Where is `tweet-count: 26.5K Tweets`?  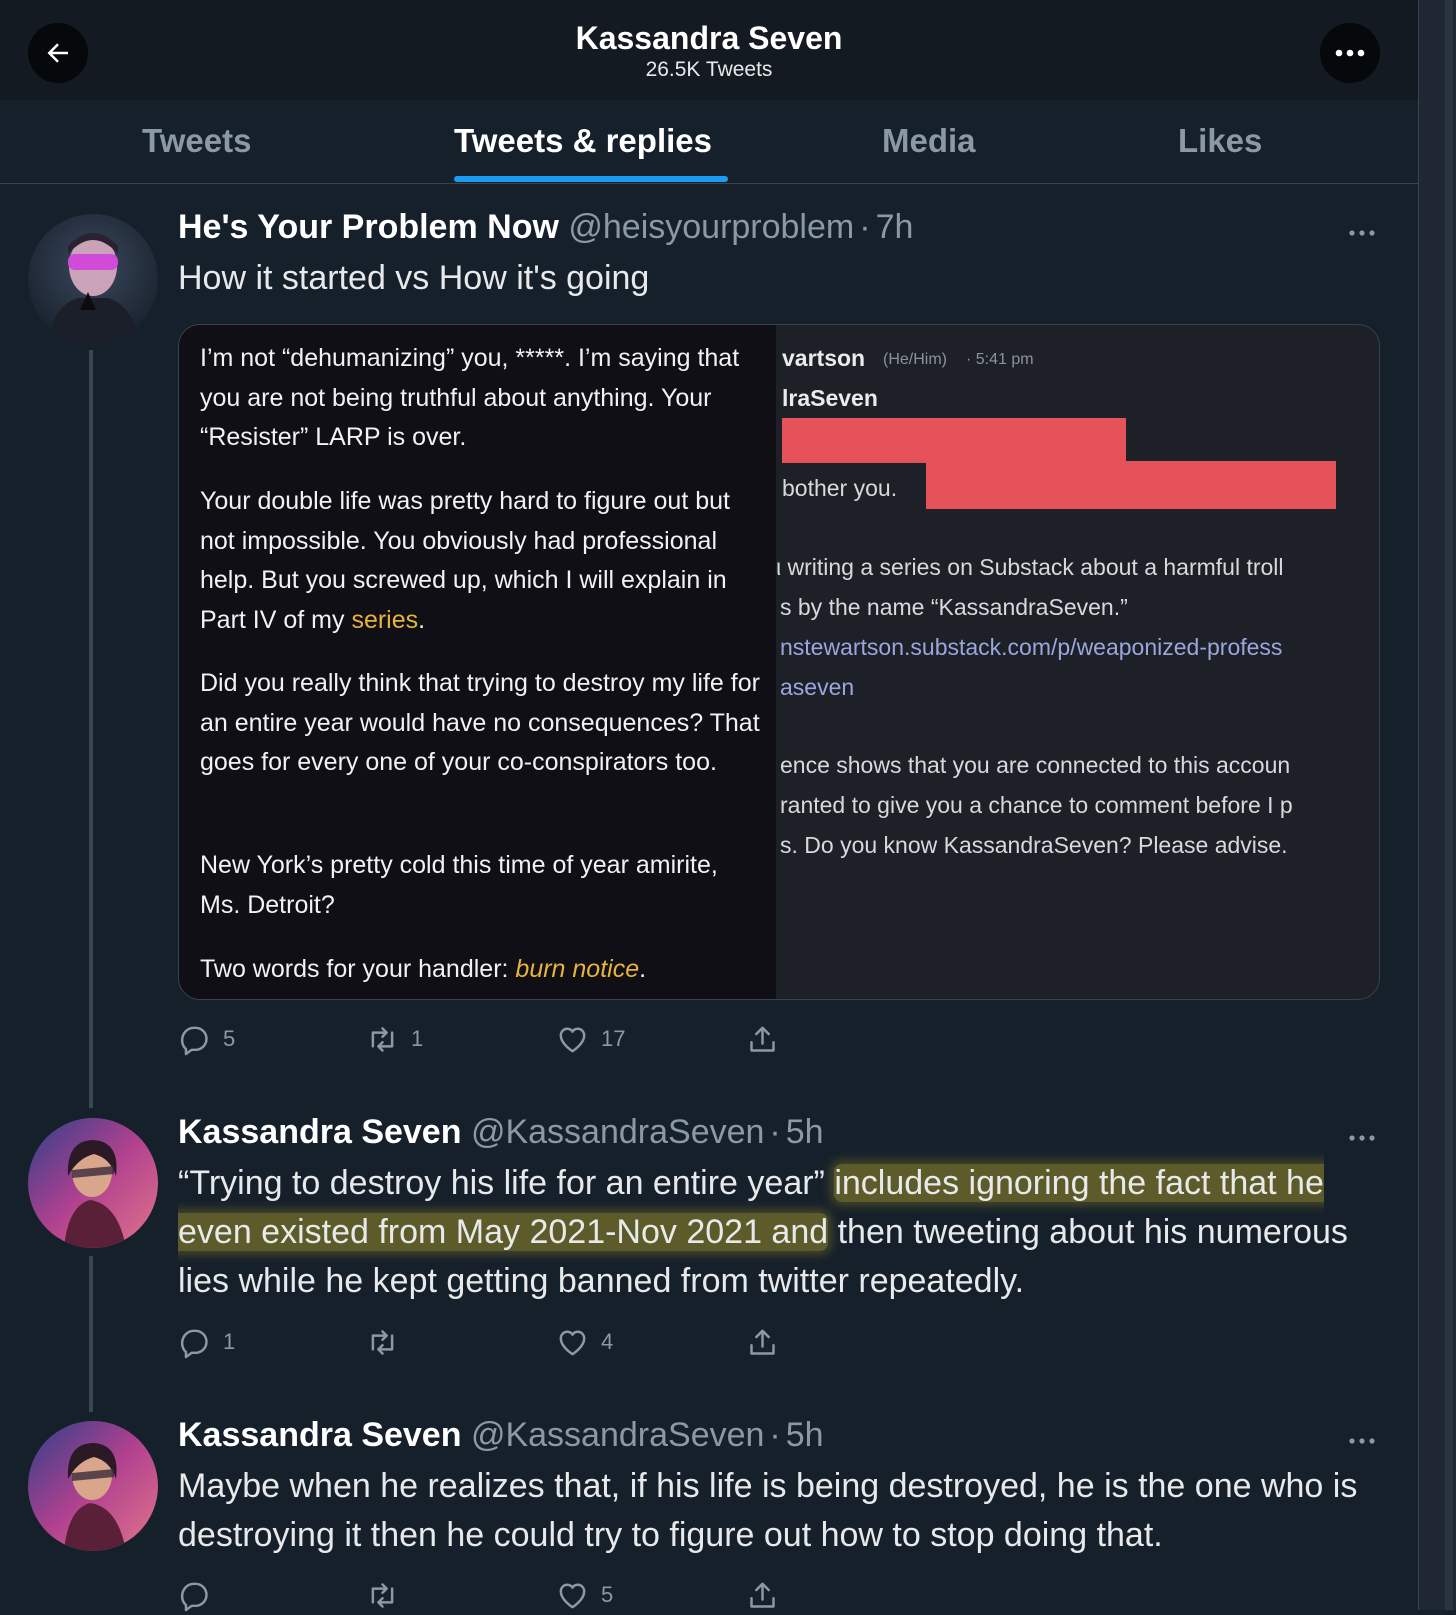 tweet-count: 26.5K Tweets is located at coordinates (709, 69).